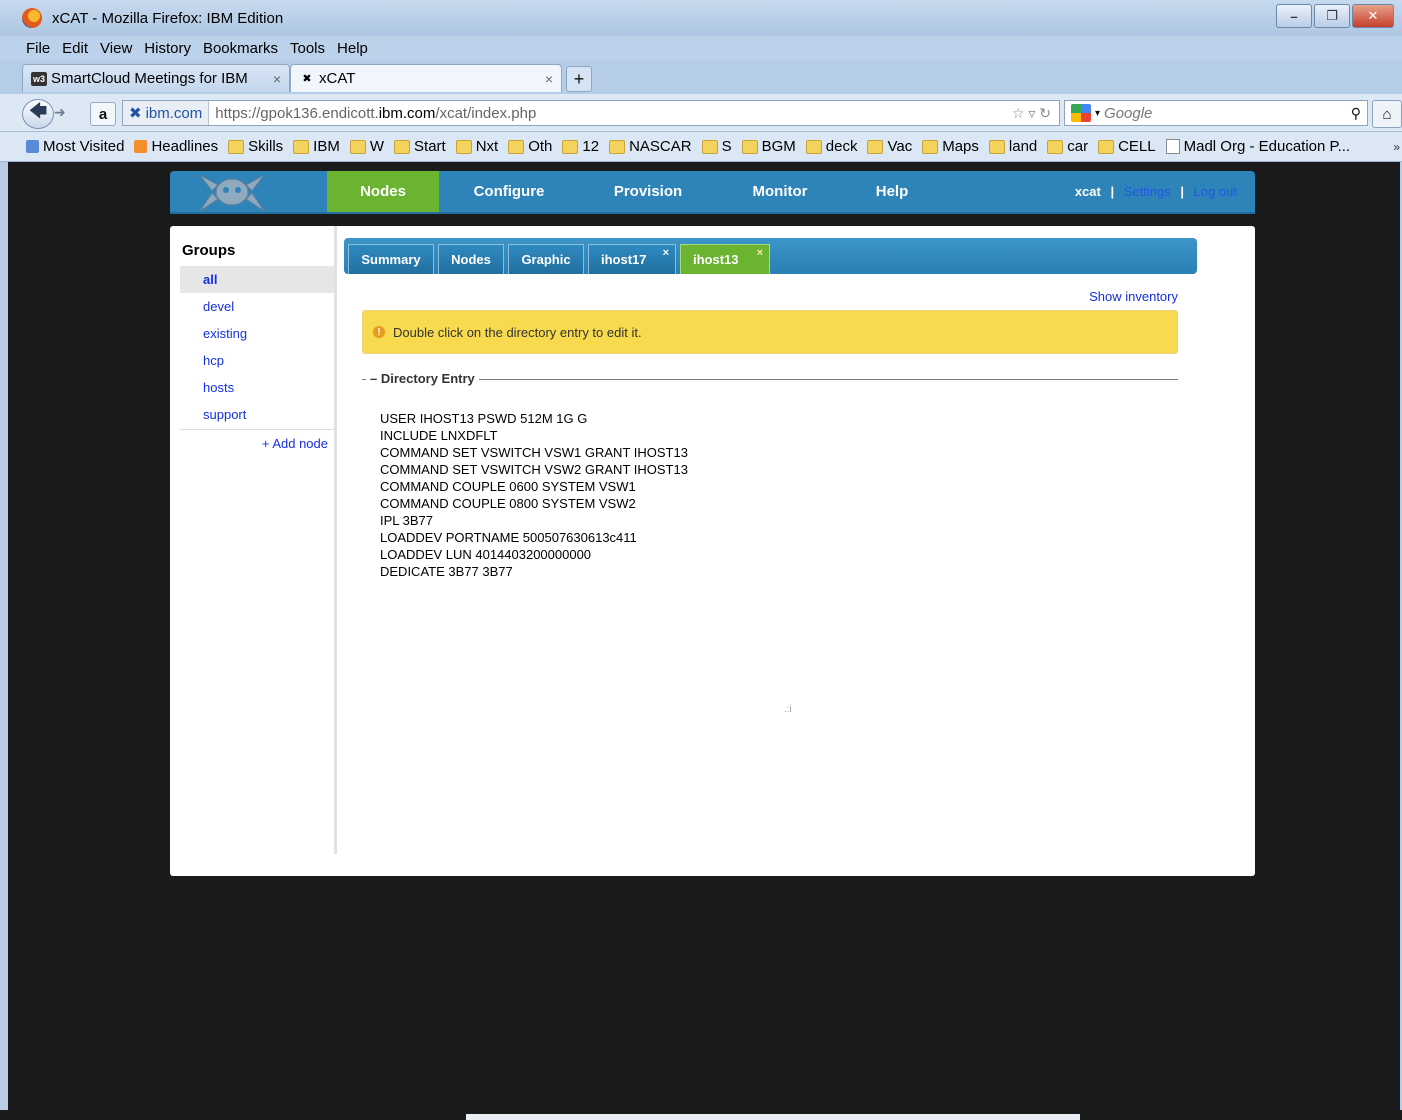  What do you see at coordinates (257, 387) in the screenshot?
I see `group-item-hosts: hosts` at bounding box center [257, 387].